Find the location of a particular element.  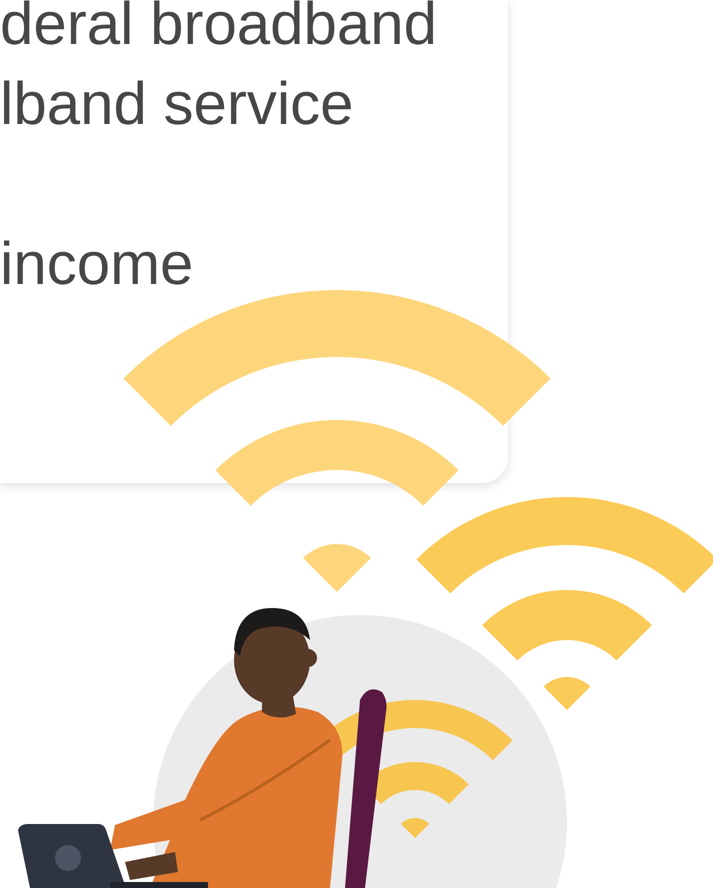

card-text: deral broadband lband service is located at coordinates (219, 69).